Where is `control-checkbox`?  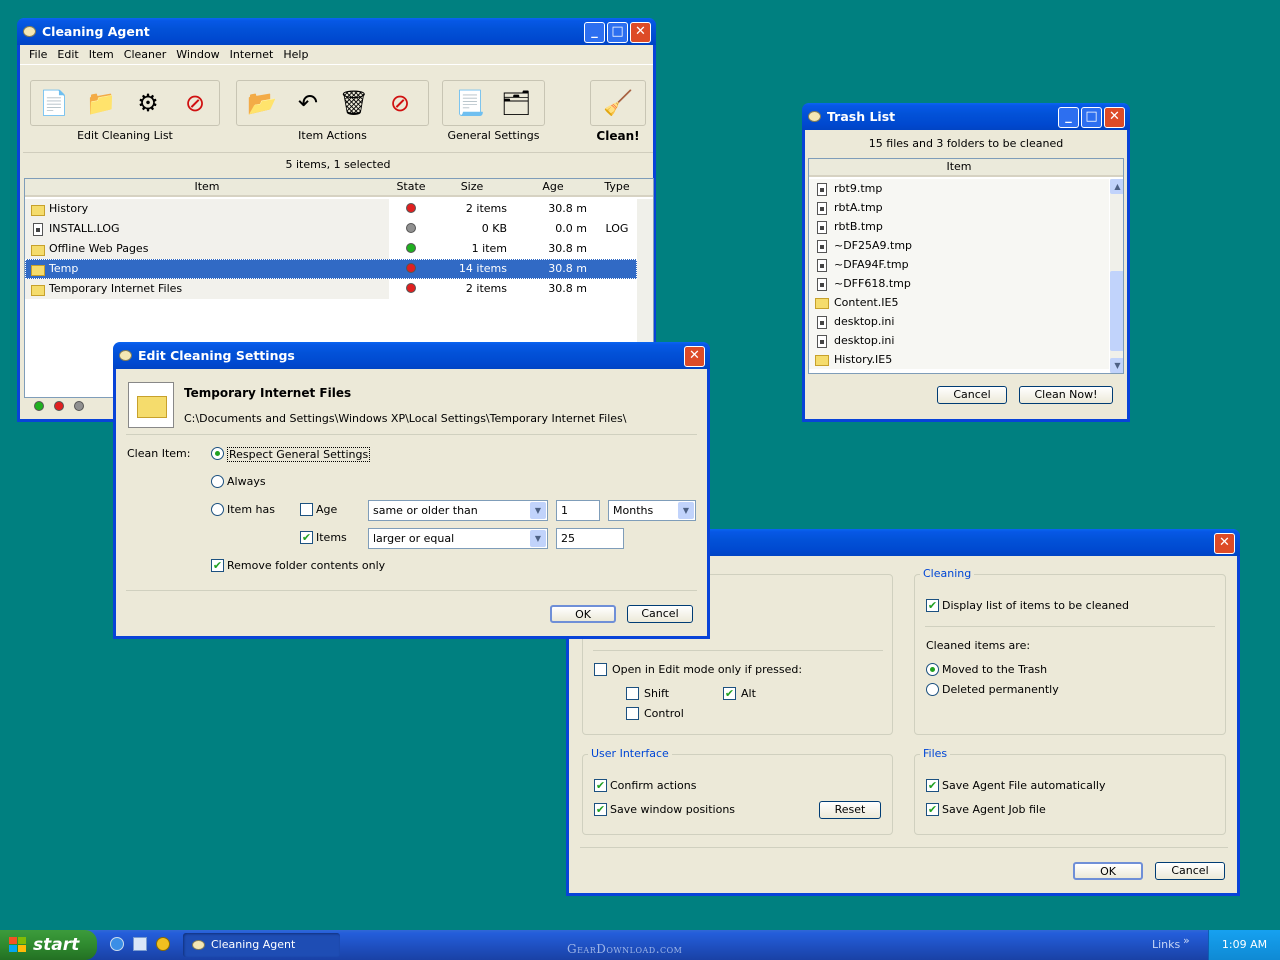
control-checkbox is located at coordinates (632, 713).